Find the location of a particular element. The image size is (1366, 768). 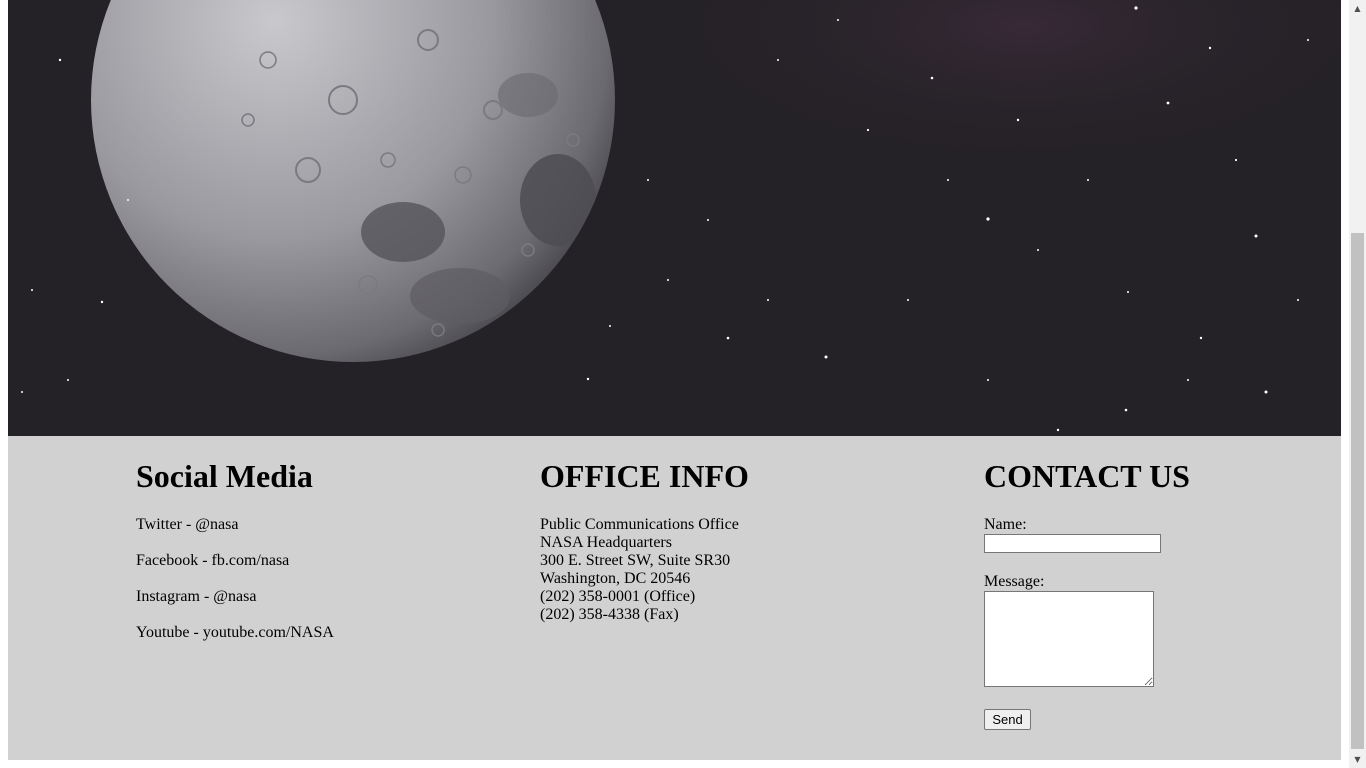

office-line: (202) 358-4338 (Fax) is located at coordinates (609, 614).